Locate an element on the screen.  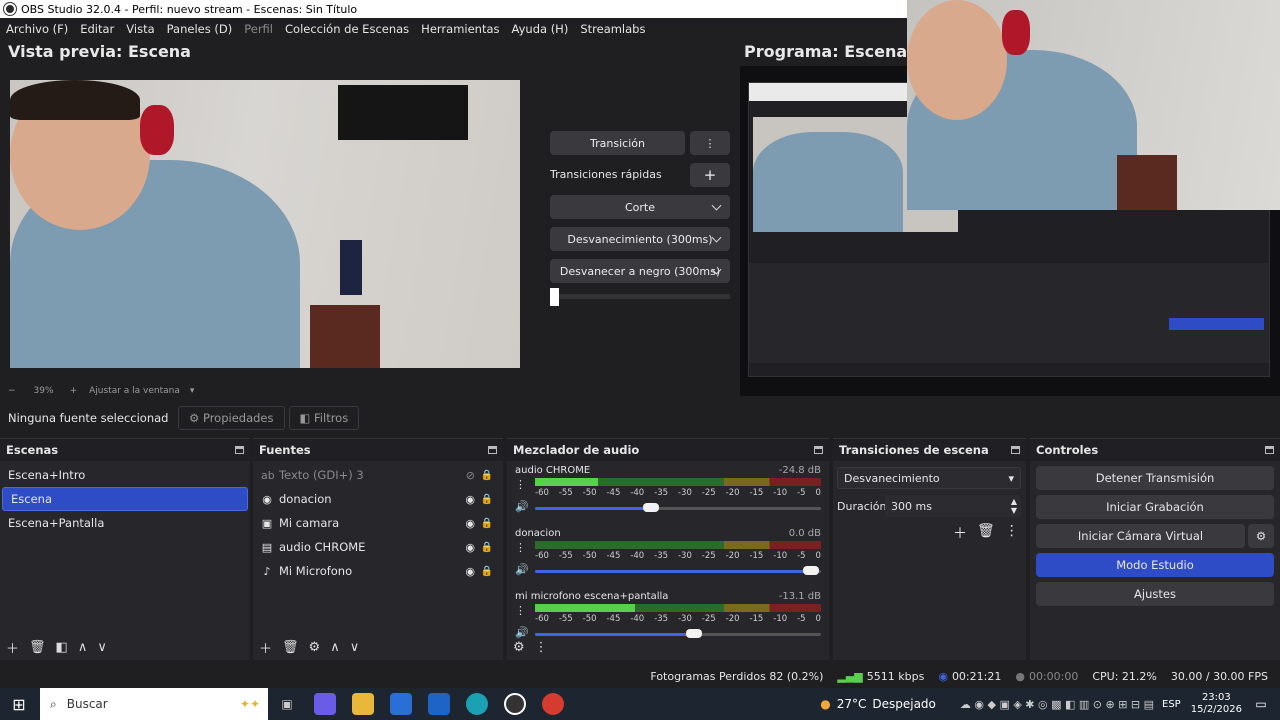
chrome-icon is located at coordinates (553, 704).